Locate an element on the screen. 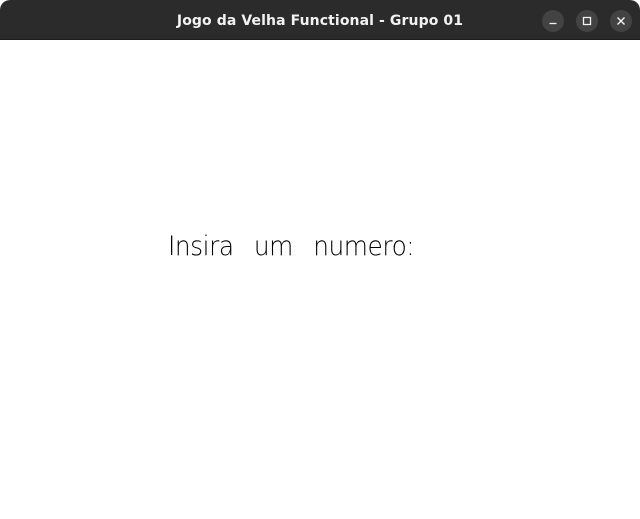 The width and height of the screenshot is (640, 519). minimize-button is located at coordinates (553, 21).